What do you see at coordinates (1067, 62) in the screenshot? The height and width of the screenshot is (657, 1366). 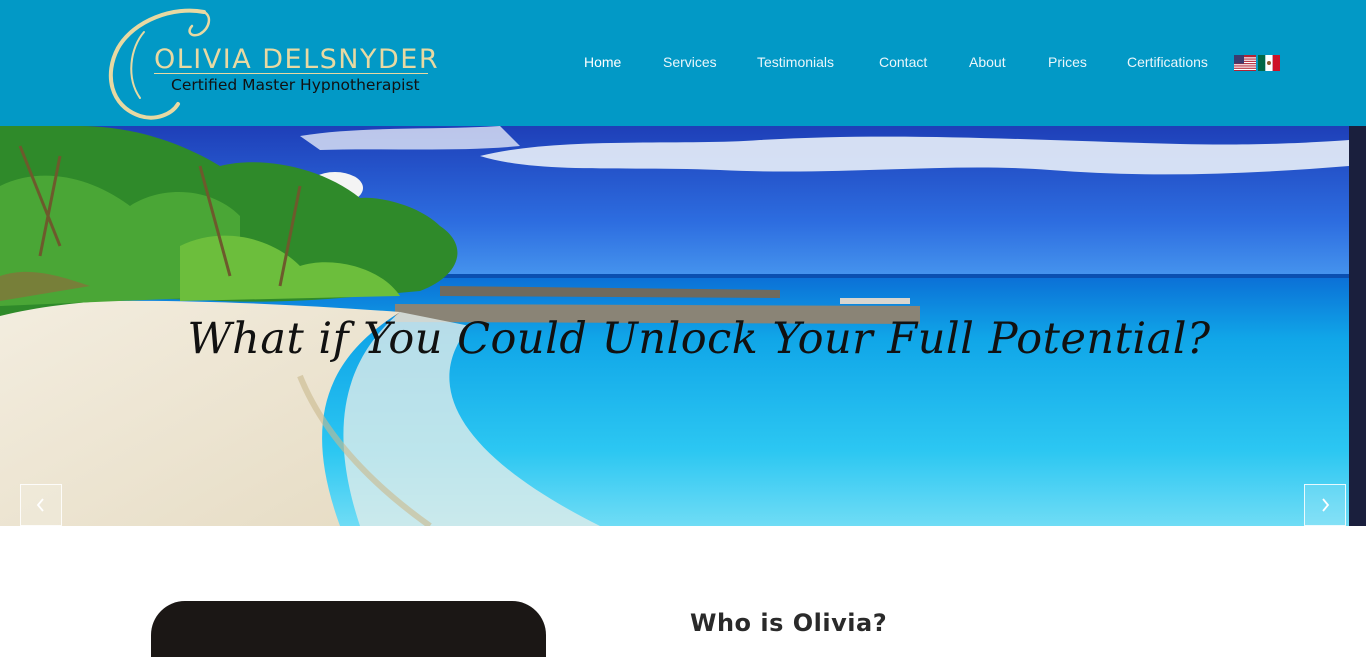 I see `nav-prices: Prices` at bounding box center [1067, 62].